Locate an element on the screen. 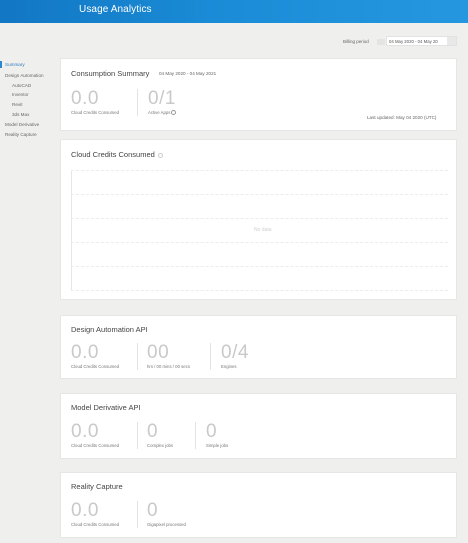  sidebar-item-reality-capture: Reality Capture is located at coordinates (21, 134).